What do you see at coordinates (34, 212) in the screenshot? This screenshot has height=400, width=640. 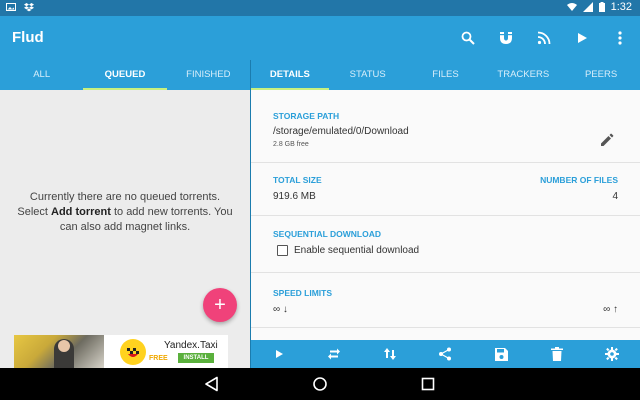 I see `empty-line-2-pre: Select` at bounding box center [34, 212].